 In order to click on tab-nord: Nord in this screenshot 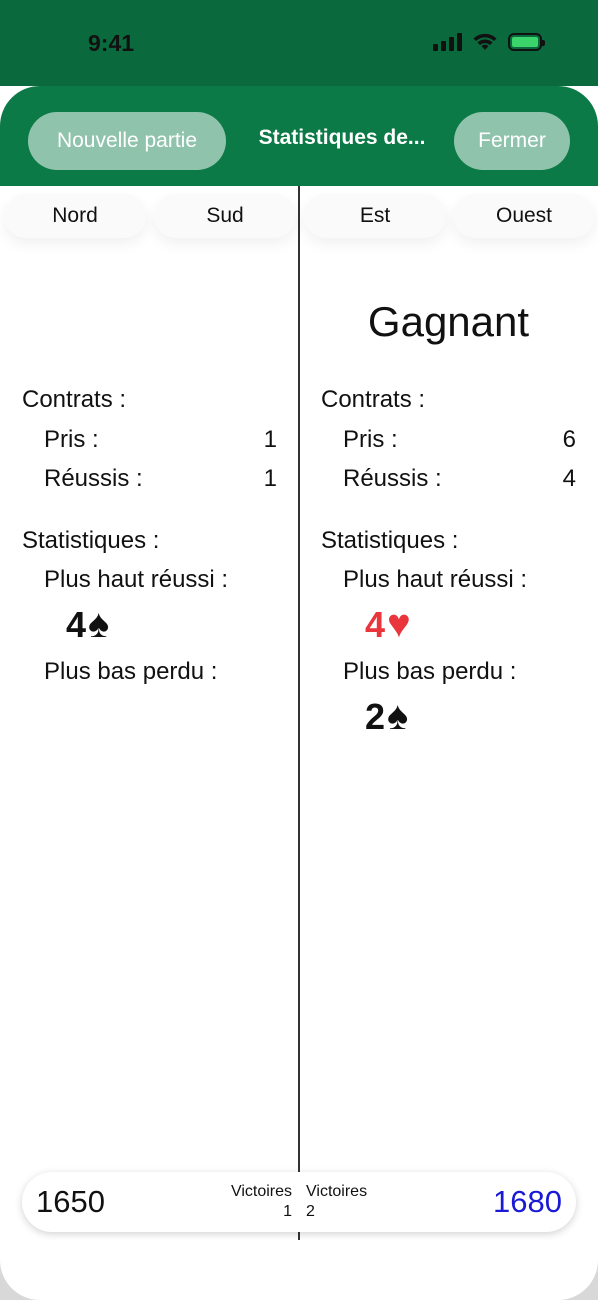, I will do `click(75, 216)`.